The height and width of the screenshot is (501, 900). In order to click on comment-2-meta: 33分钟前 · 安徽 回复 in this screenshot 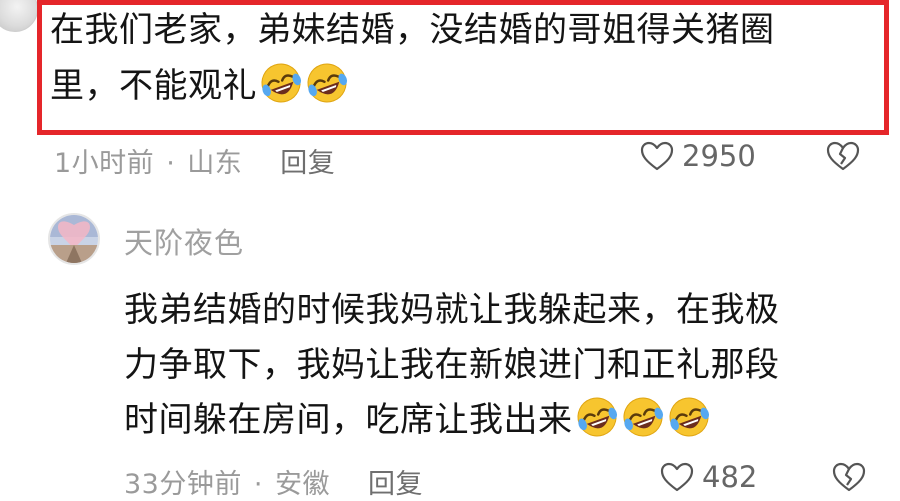, I will do `click(273, 481)`.